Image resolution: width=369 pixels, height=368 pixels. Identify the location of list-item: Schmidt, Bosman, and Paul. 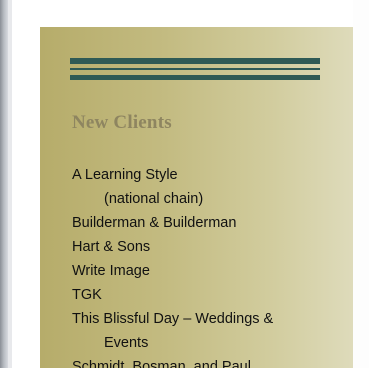
(161, 363).